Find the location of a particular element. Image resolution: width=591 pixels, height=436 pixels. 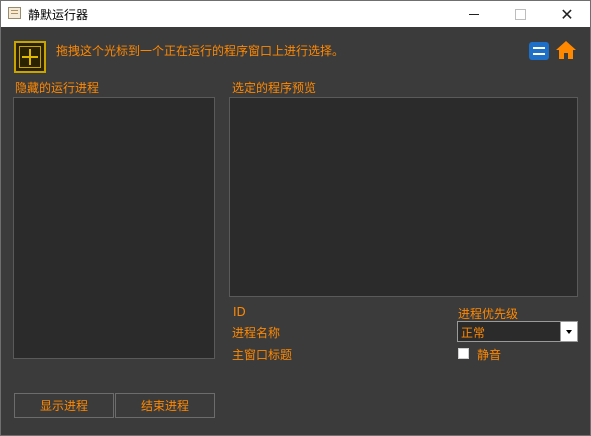

process-name-label: 进程名称 is located at coordinates (256, 333).